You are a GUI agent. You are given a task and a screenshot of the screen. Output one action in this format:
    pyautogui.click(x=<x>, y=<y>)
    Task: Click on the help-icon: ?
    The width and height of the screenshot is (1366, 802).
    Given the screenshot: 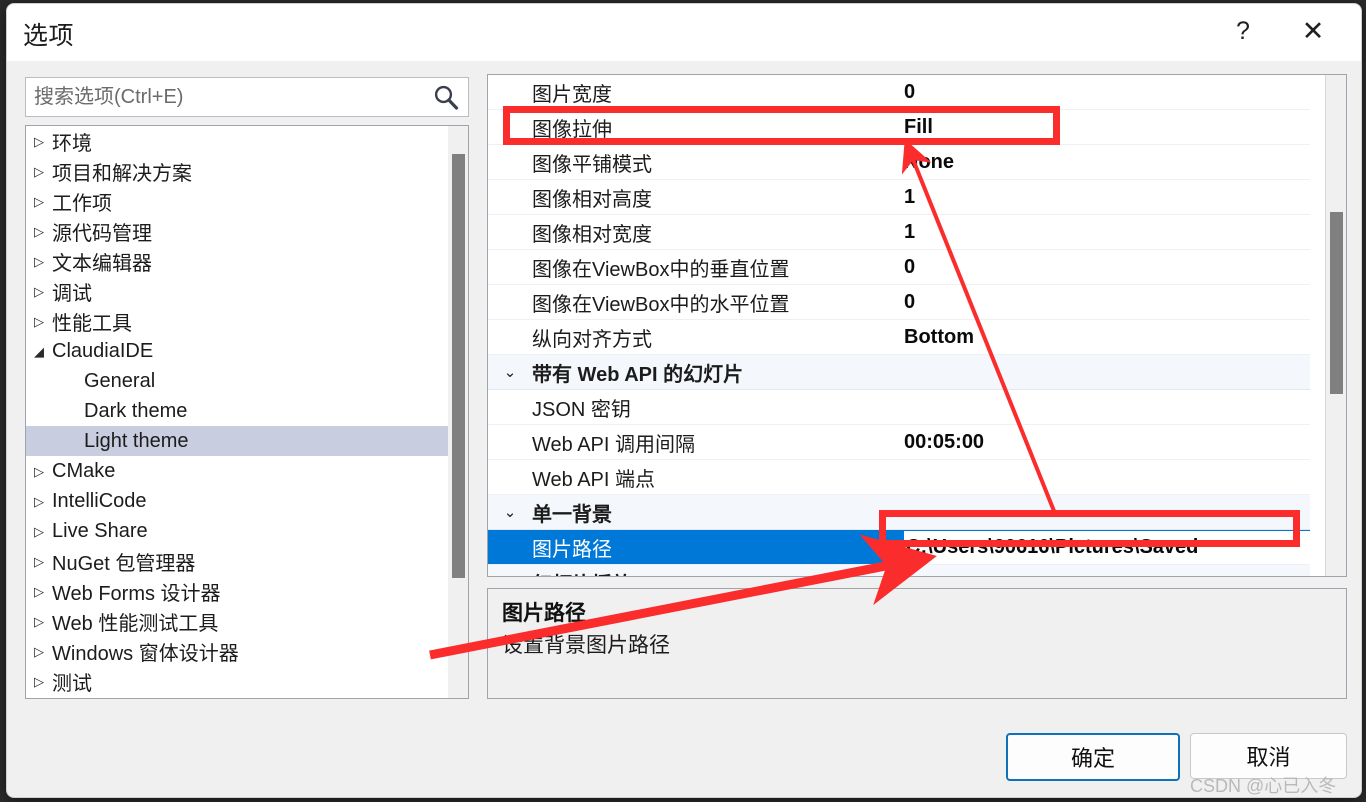 What is the action you would take?
    pyautogui.click(x=1243, y=31)
    